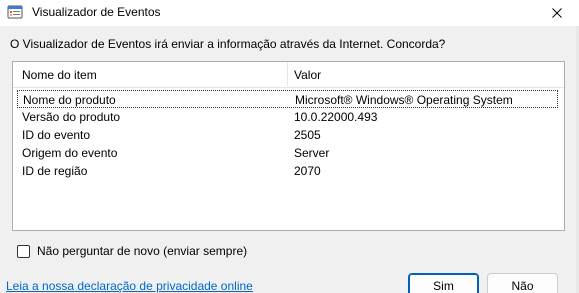 The height and width of the screenshot is (293, 579). Describe the element at coordinates (59, 75) in the screenshot. I see `column-header-item-name: Nome do item` at that location.